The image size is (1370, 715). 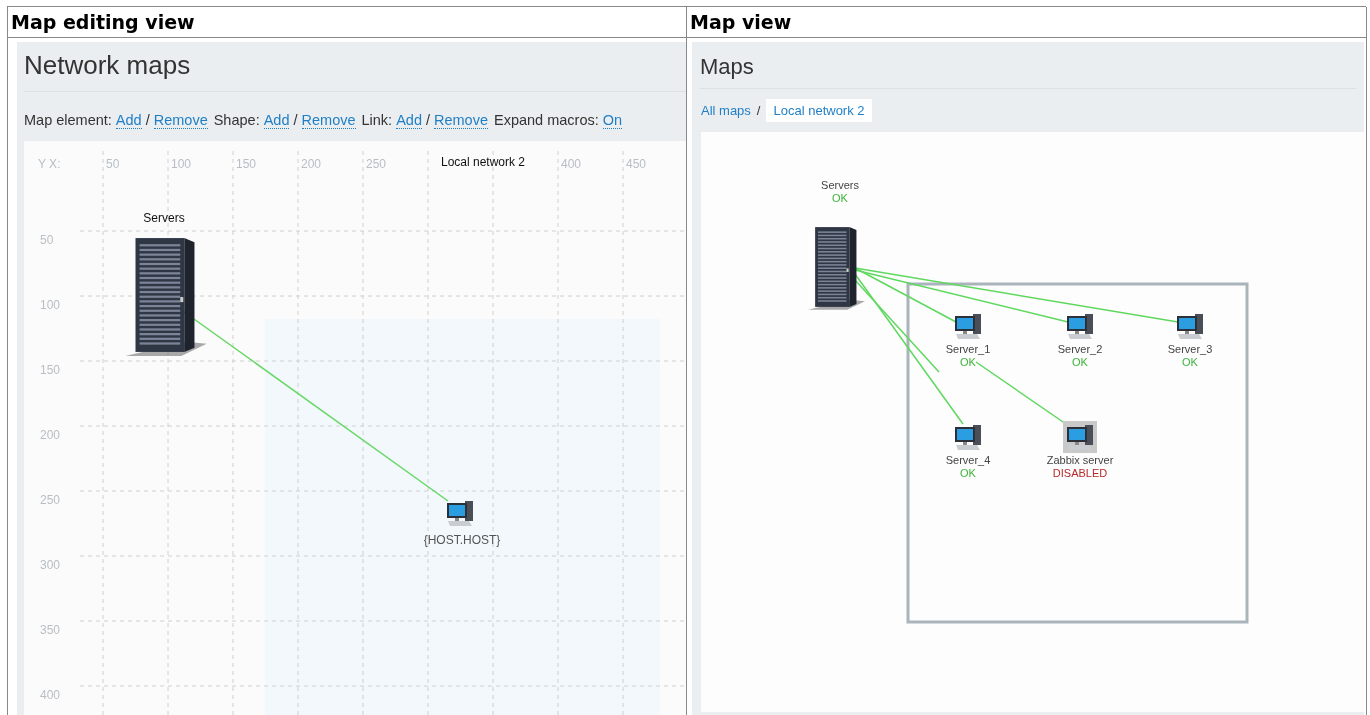 I want to click on toolbar-label: Shape:, so click(x=236, y=120).